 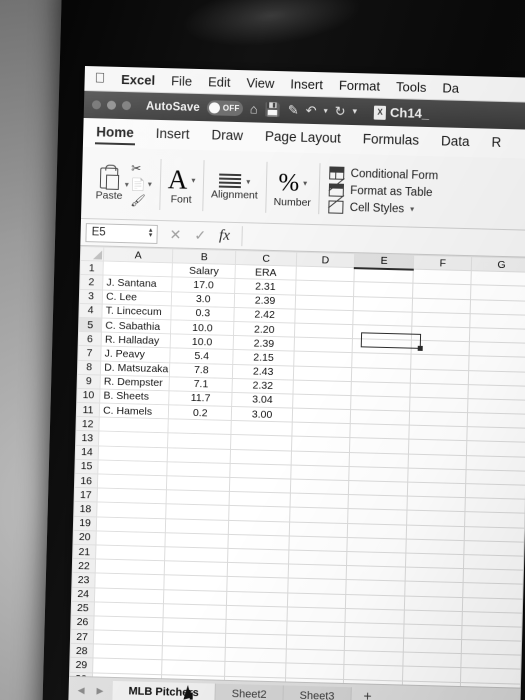 What do you see at coordinates (497, 307) in the screenshot?
I see `cell-G3` at bounding box center [497, 307].